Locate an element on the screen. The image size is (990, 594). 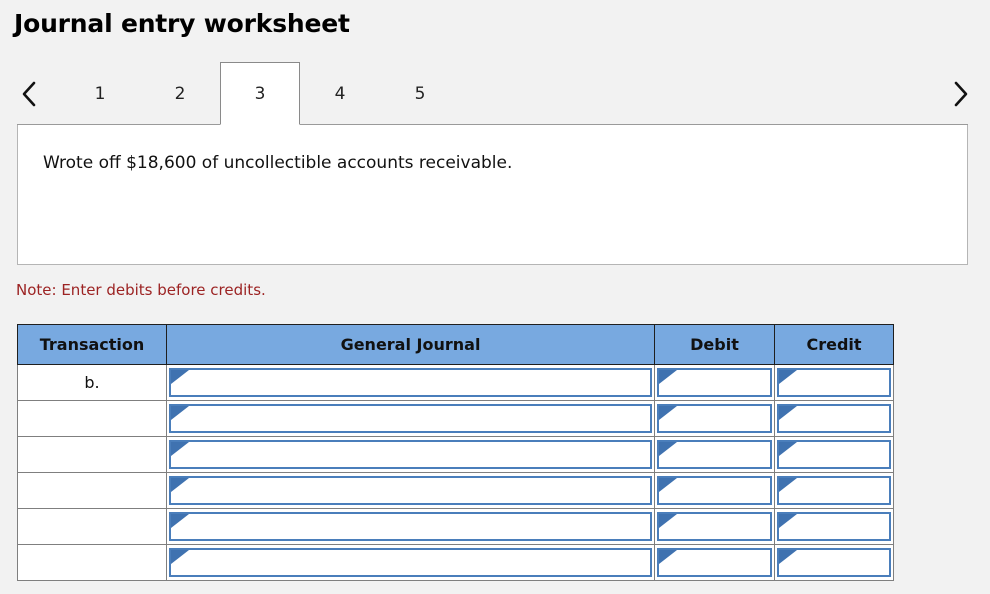
previous-worksheet-button is located at coordinates (29, 93).